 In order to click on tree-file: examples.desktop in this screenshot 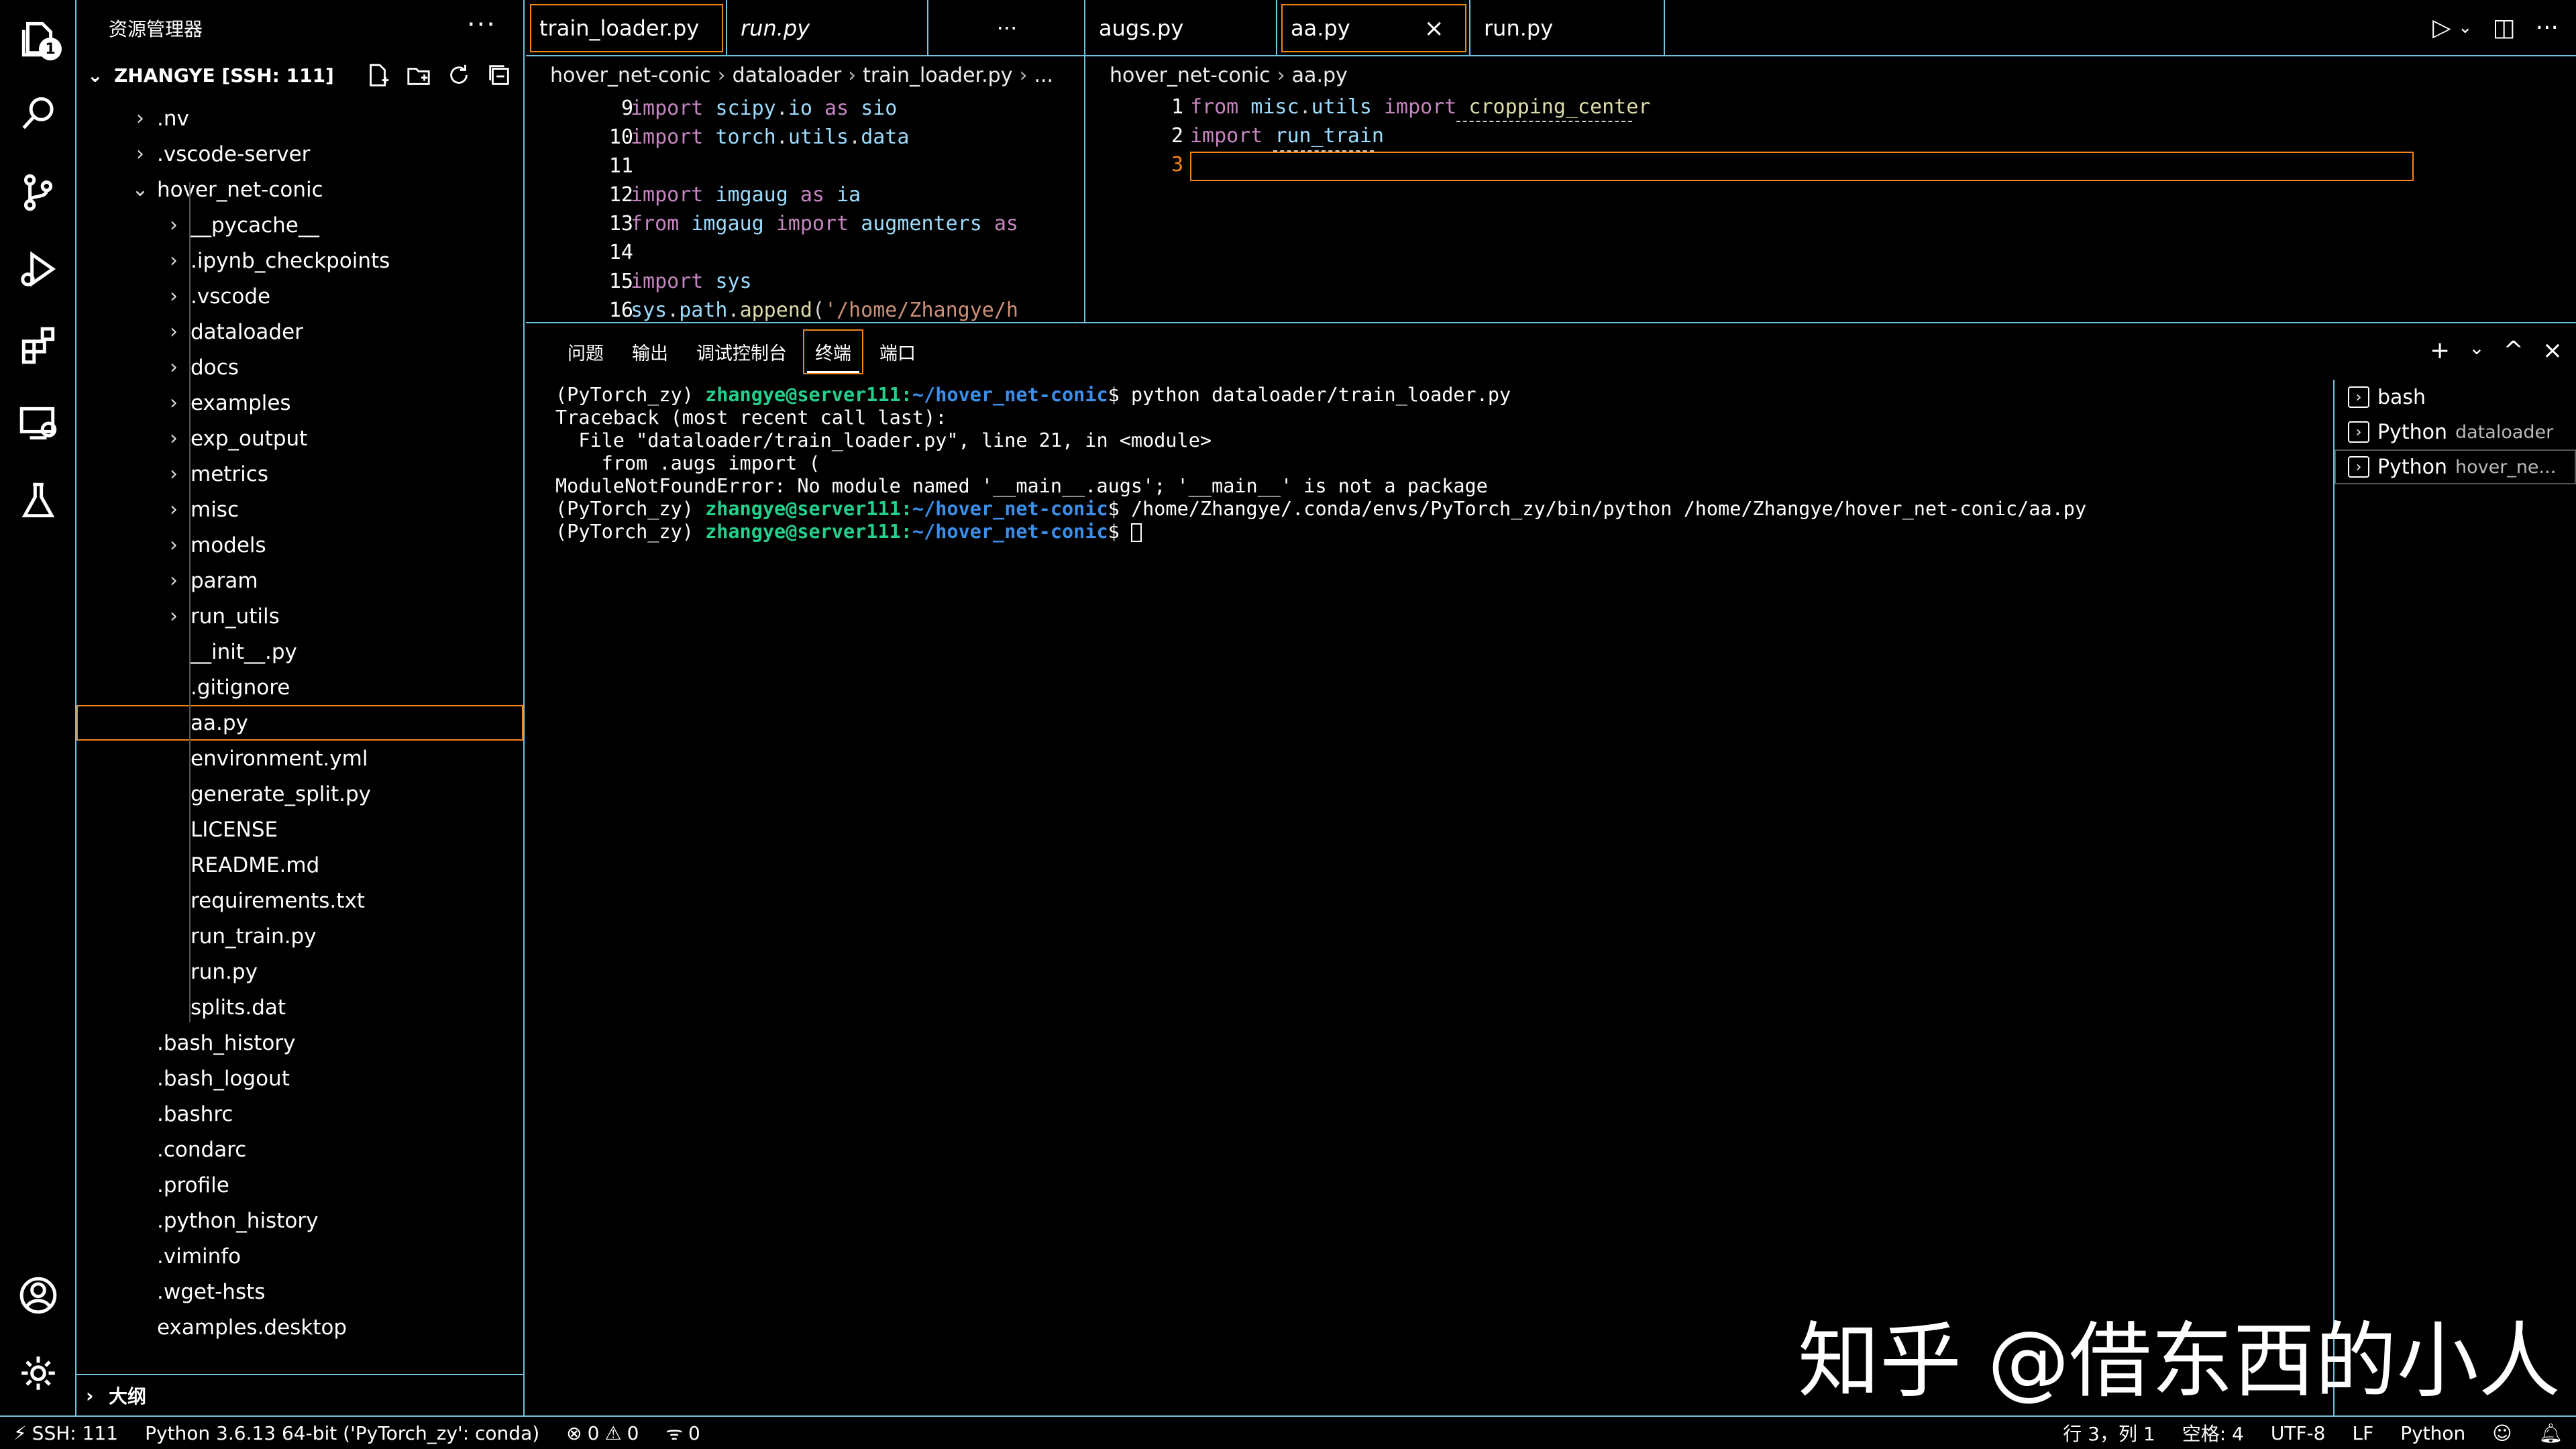, I will do `click(299, 1327)`.